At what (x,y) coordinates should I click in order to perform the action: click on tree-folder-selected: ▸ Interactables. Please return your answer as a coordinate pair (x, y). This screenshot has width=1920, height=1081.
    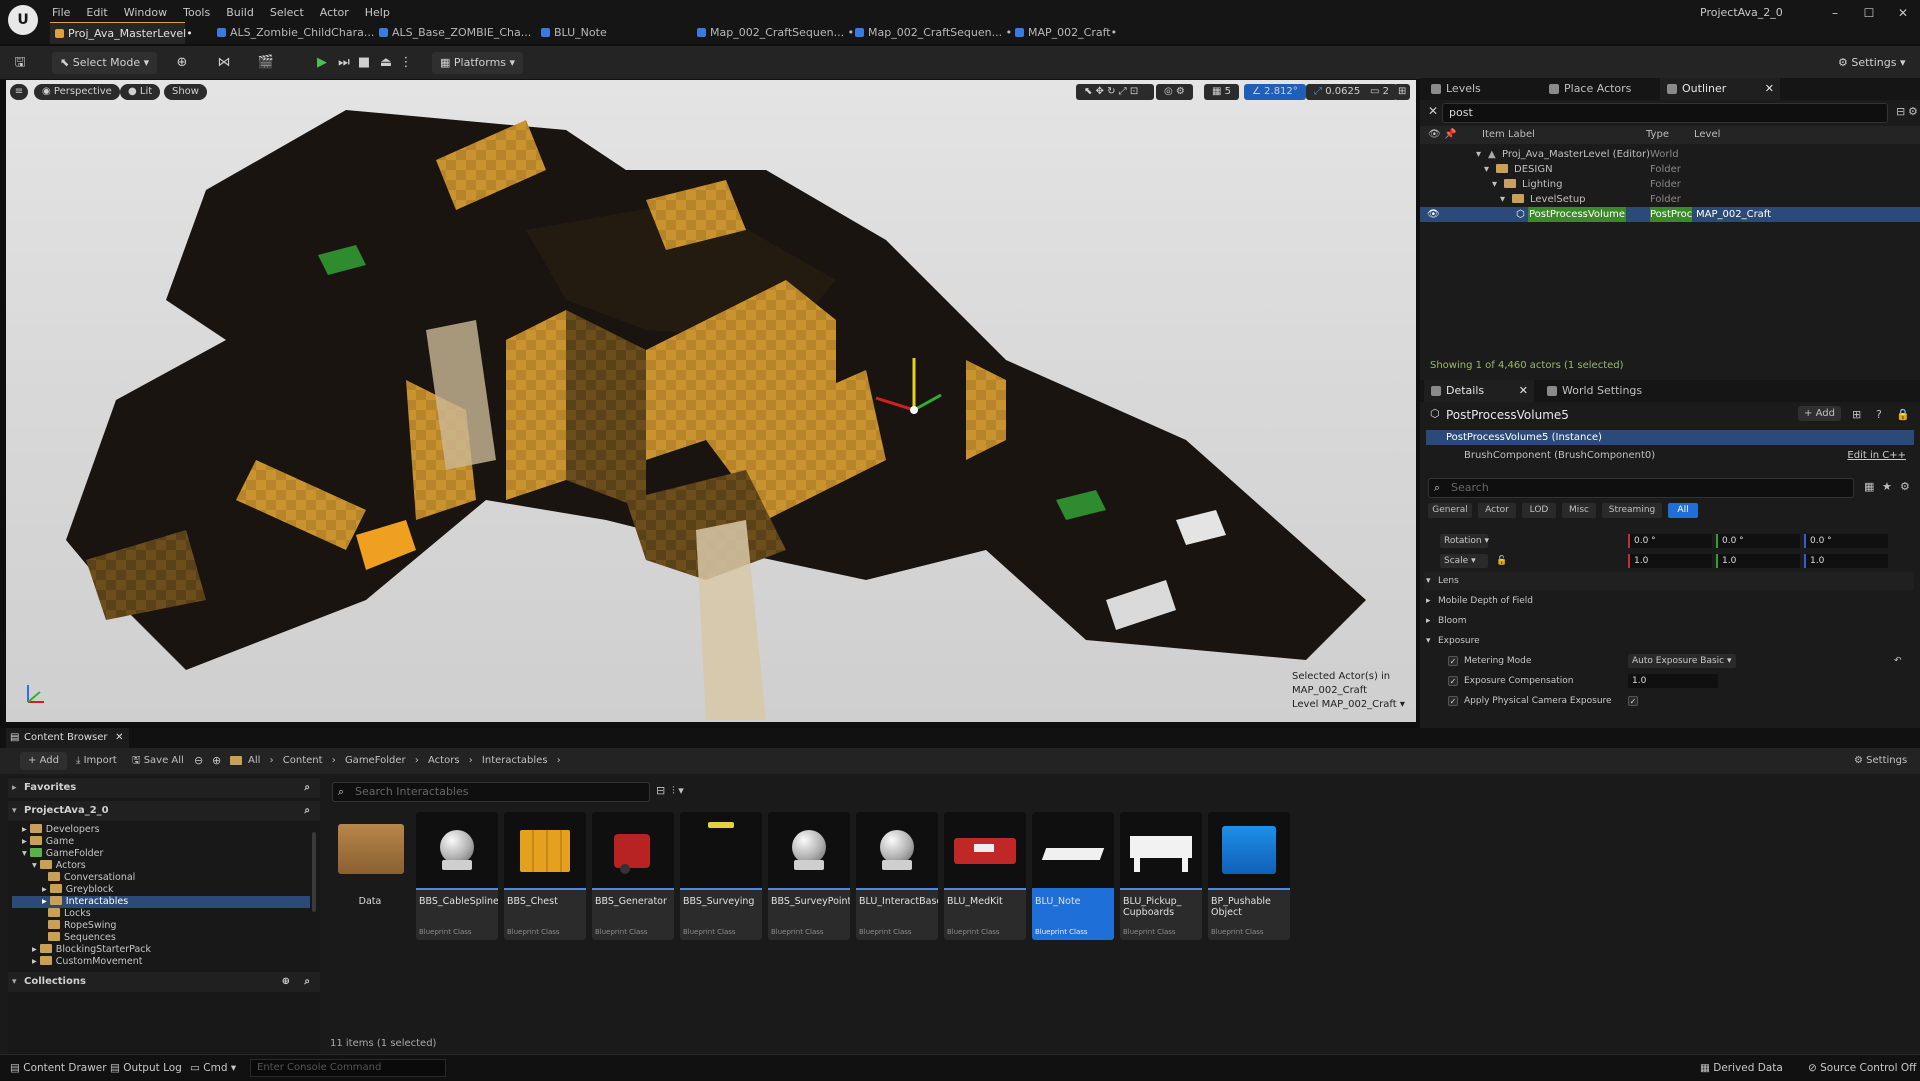
    Looking at the image, I should click on (161, 902).